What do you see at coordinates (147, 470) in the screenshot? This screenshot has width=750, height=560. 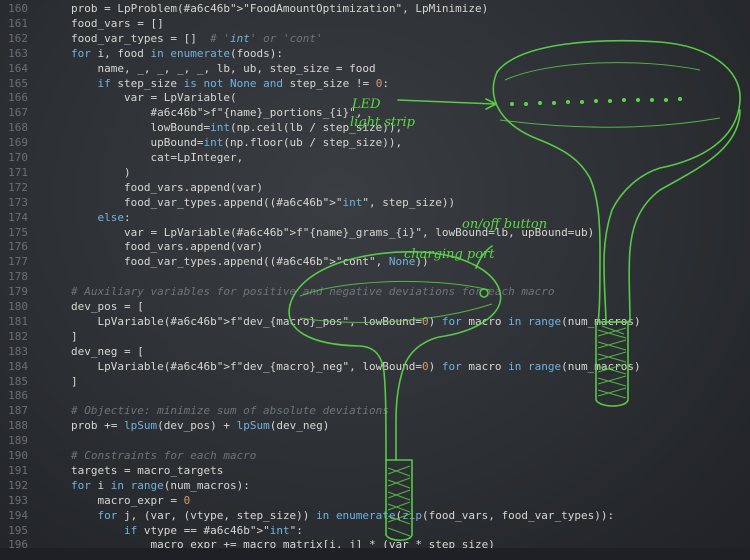 I see `code-text: targets = macro_targets` at bounding box center [147, 470].